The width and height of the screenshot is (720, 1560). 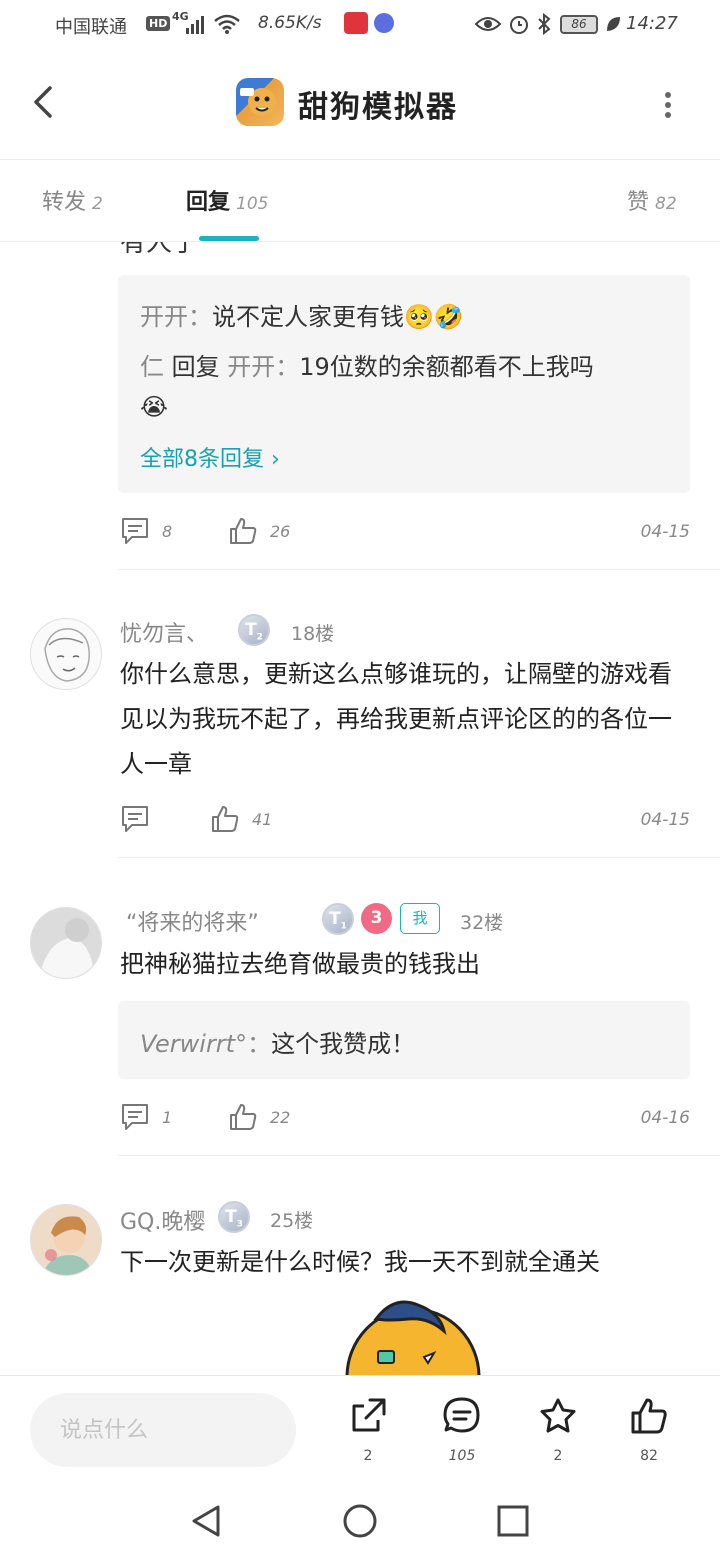 I want to click on app-header: 甜狗模拟器, so click(x=360, y=105).